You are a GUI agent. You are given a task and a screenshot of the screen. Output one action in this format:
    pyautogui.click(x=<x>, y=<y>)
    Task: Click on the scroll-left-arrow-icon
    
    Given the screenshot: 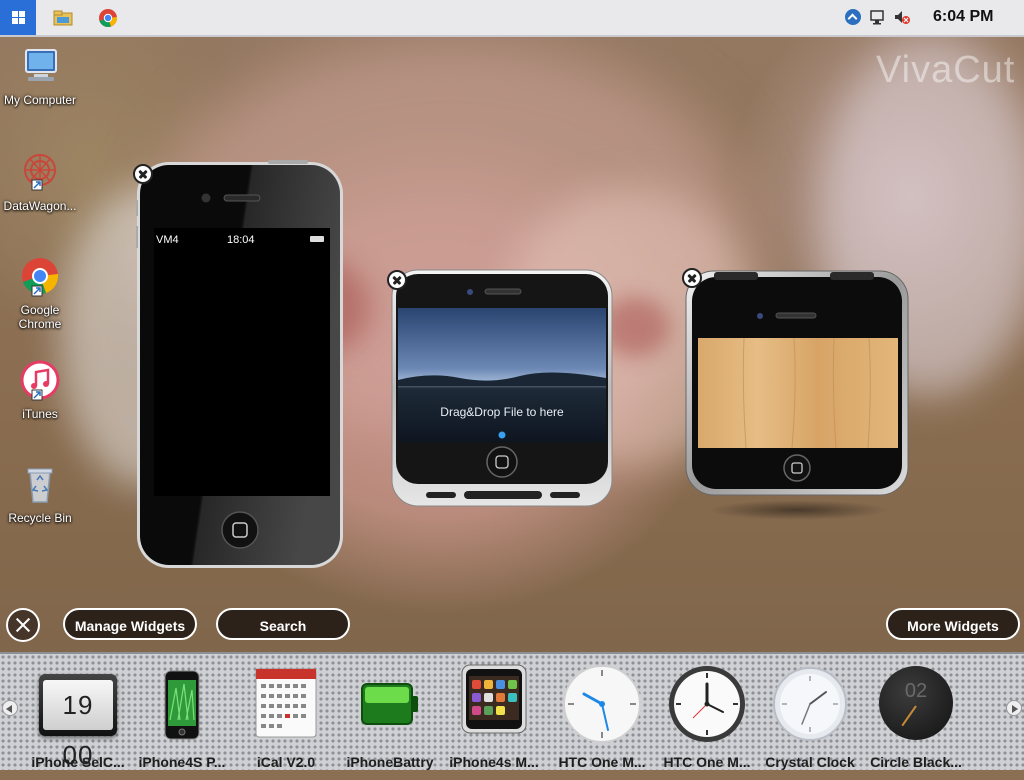 What is the action you would take?
    pyautogui.click(x=10, y=708)
    